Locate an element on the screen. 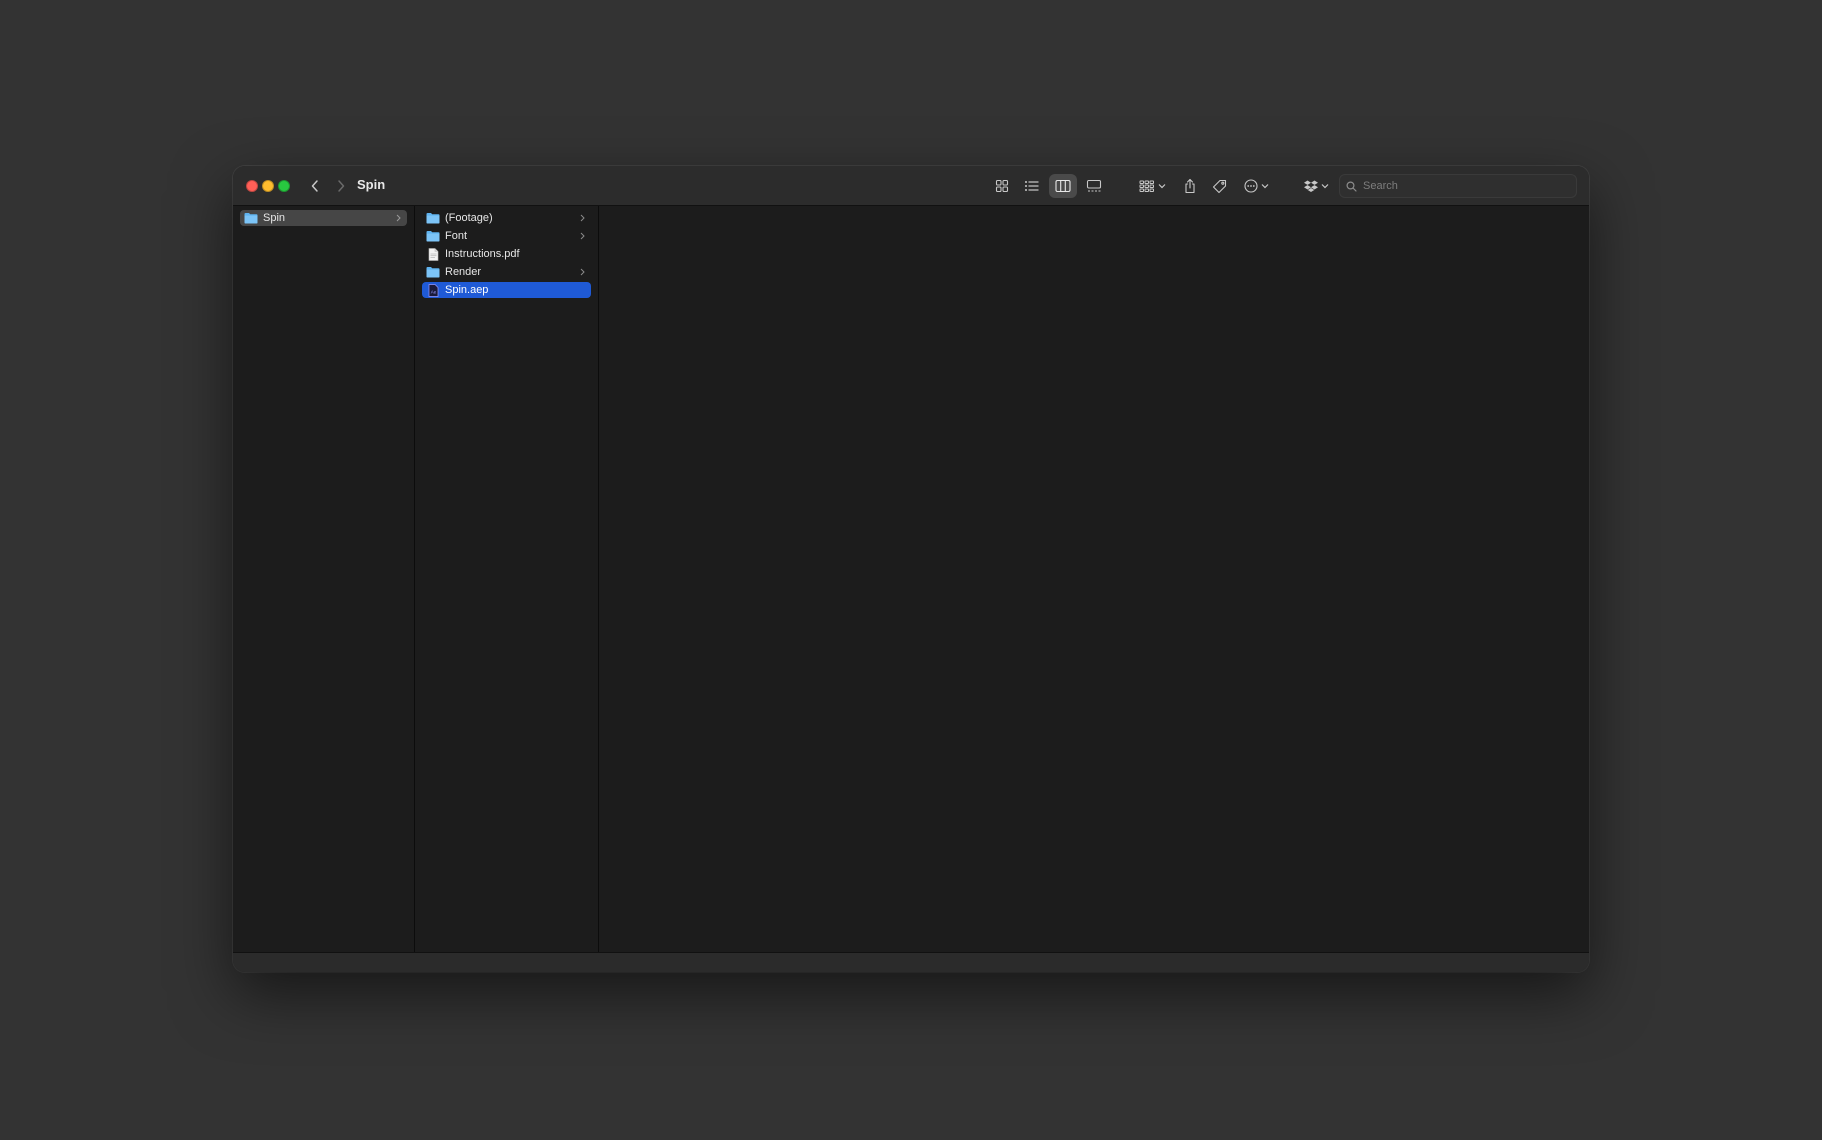 The height and width of the screenshot is (1140, 1822). column-view-icon is located at coordinates (1063, 186).